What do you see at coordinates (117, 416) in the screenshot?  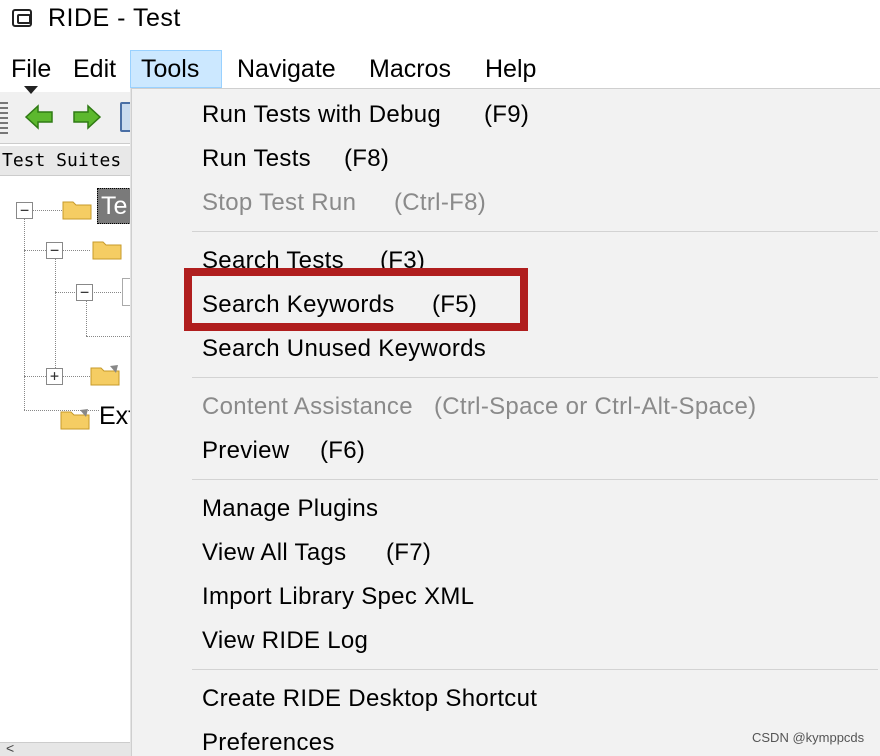 I see `external-resources-label: Ext` at bounding box center [117, 416].